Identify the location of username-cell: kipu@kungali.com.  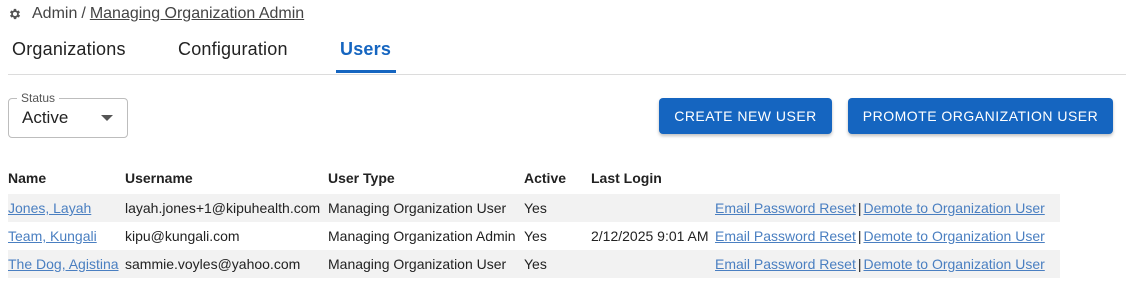
(182, 236).